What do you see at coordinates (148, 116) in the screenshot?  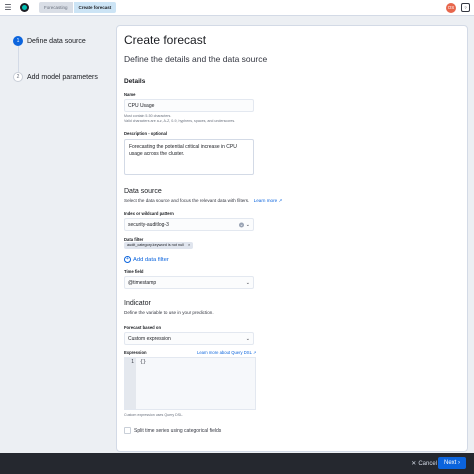 I see `name-help-1: Must contain 5-50 characters.` at bounding box center [148, 116].